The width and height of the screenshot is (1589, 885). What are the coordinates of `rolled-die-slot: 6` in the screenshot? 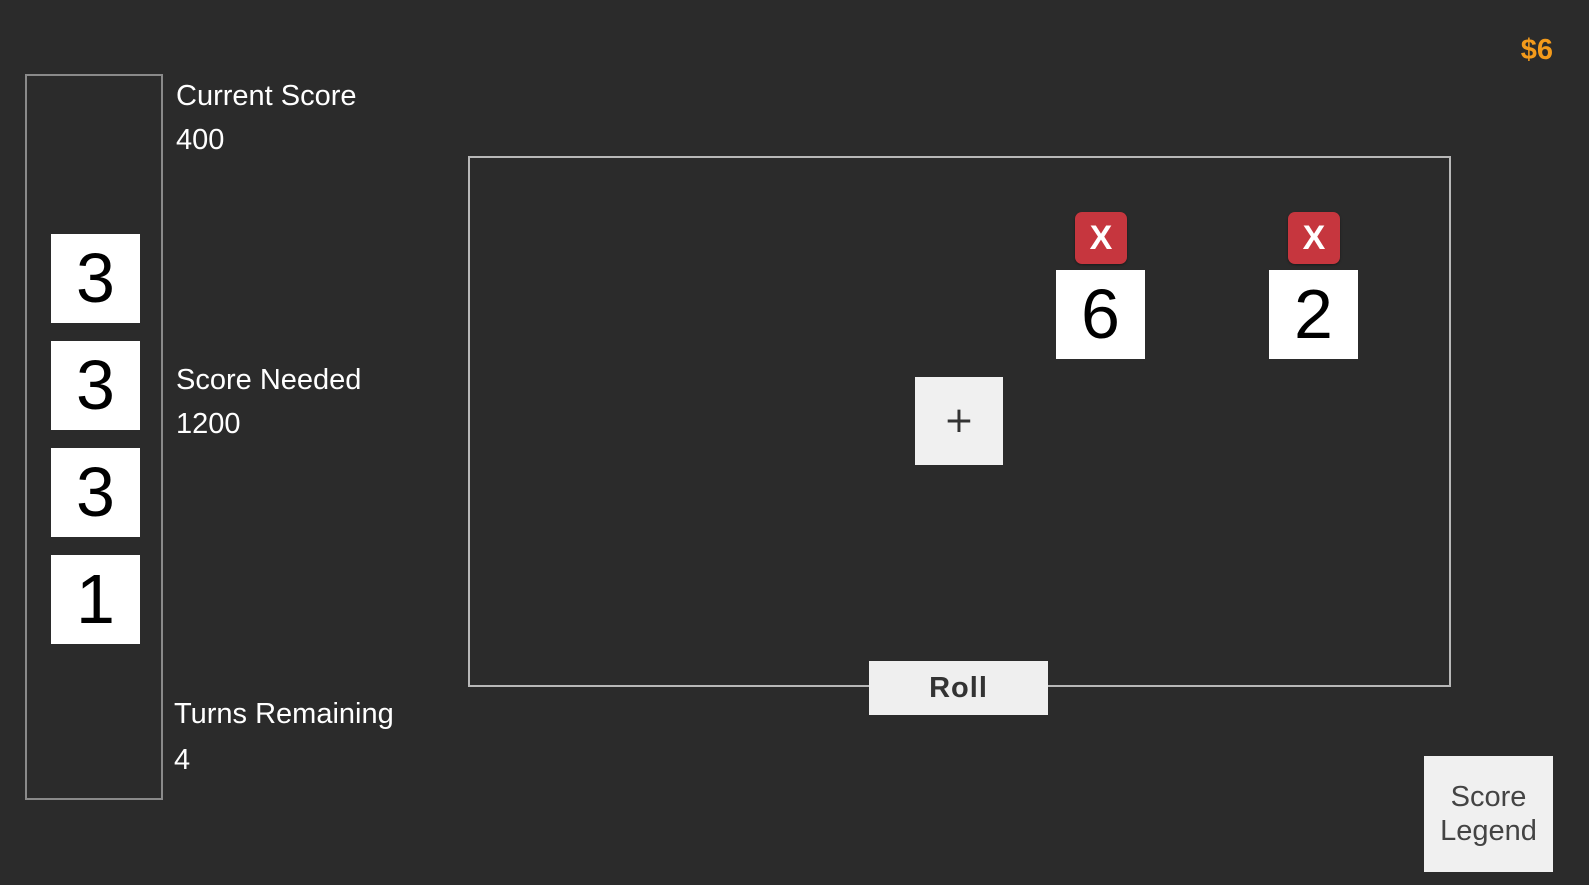 It's located at (1100, 314).